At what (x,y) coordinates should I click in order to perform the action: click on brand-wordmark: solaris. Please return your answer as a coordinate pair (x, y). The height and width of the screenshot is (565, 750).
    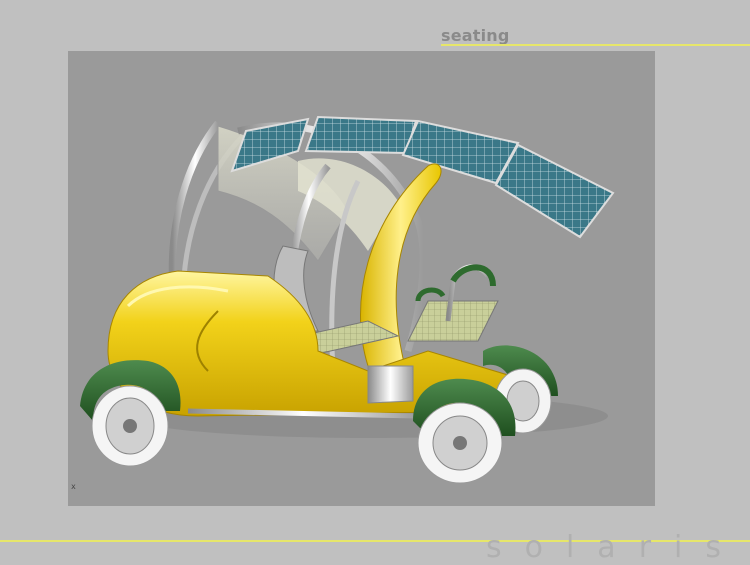
    Looking at the image, I should click on (614, 547).